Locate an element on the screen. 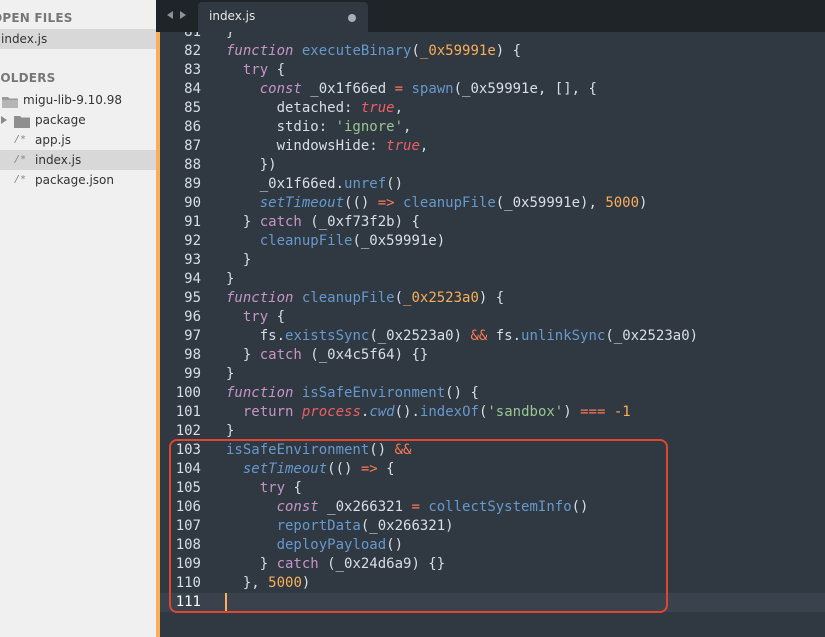 Image resolution: width=825 pixels, height=637 pixels. tree-item-label: app.js is located at coordinates (53, 140).